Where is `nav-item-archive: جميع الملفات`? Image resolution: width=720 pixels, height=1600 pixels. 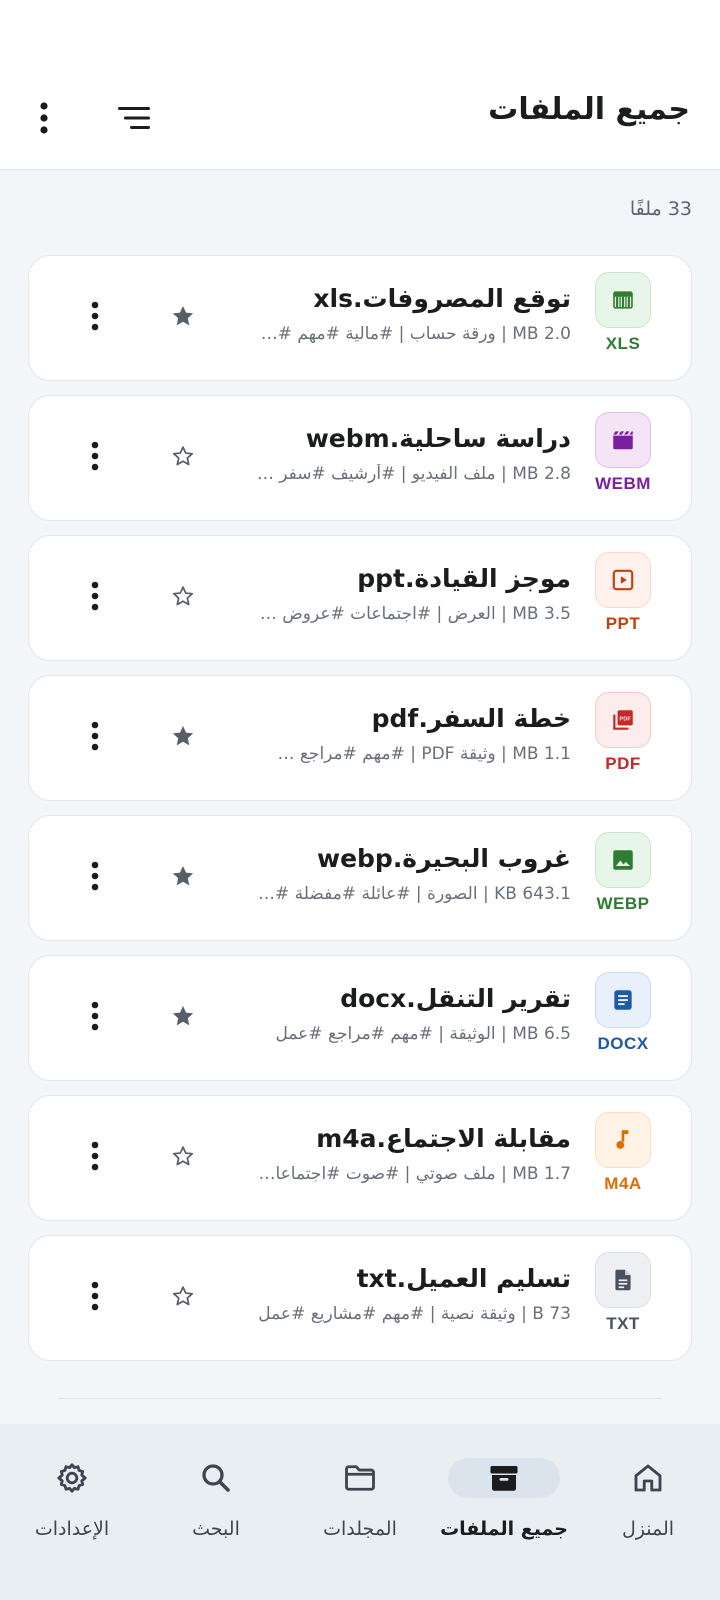 nav-item-archive: جميع الملفات is located at coordinates (504, 1512).